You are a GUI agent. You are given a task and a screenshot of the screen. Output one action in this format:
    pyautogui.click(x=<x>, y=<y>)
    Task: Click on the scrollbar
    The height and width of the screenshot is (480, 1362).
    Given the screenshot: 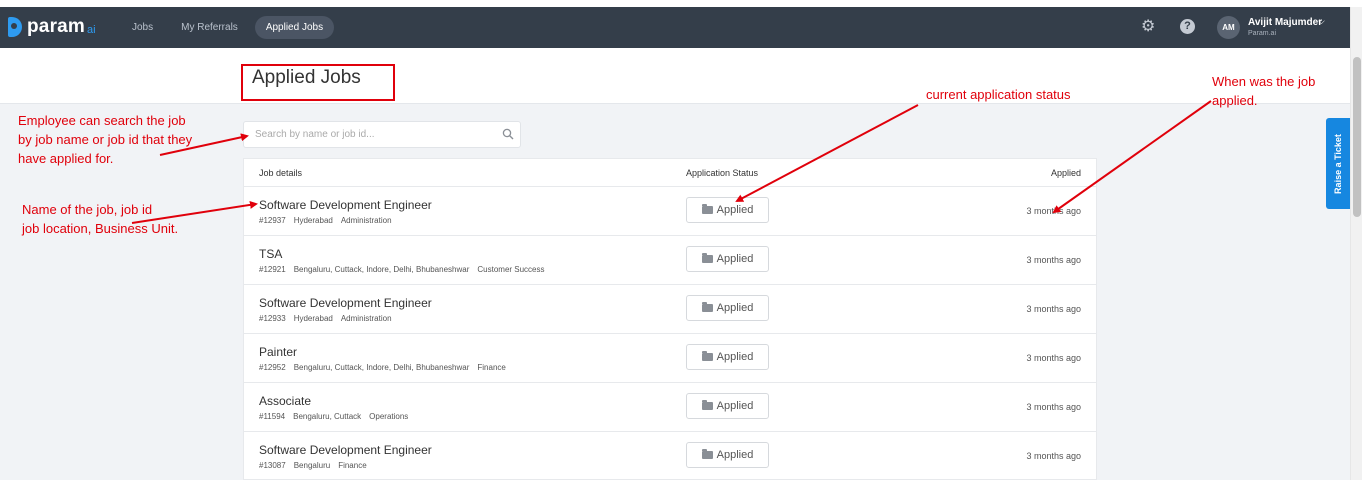 What is the action you would take?
    pyautogui.click(x=1356, y=243)
    